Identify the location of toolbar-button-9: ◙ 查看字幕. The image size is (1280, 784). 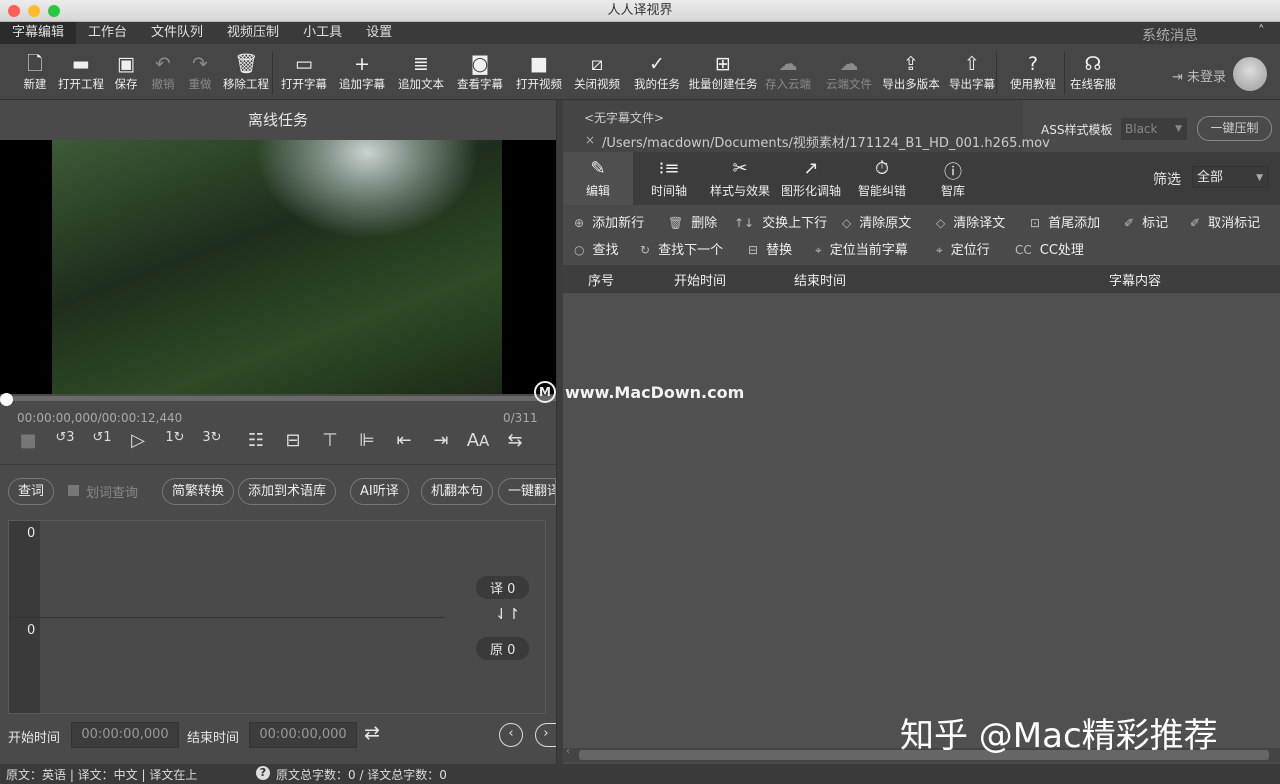
(480, 72).